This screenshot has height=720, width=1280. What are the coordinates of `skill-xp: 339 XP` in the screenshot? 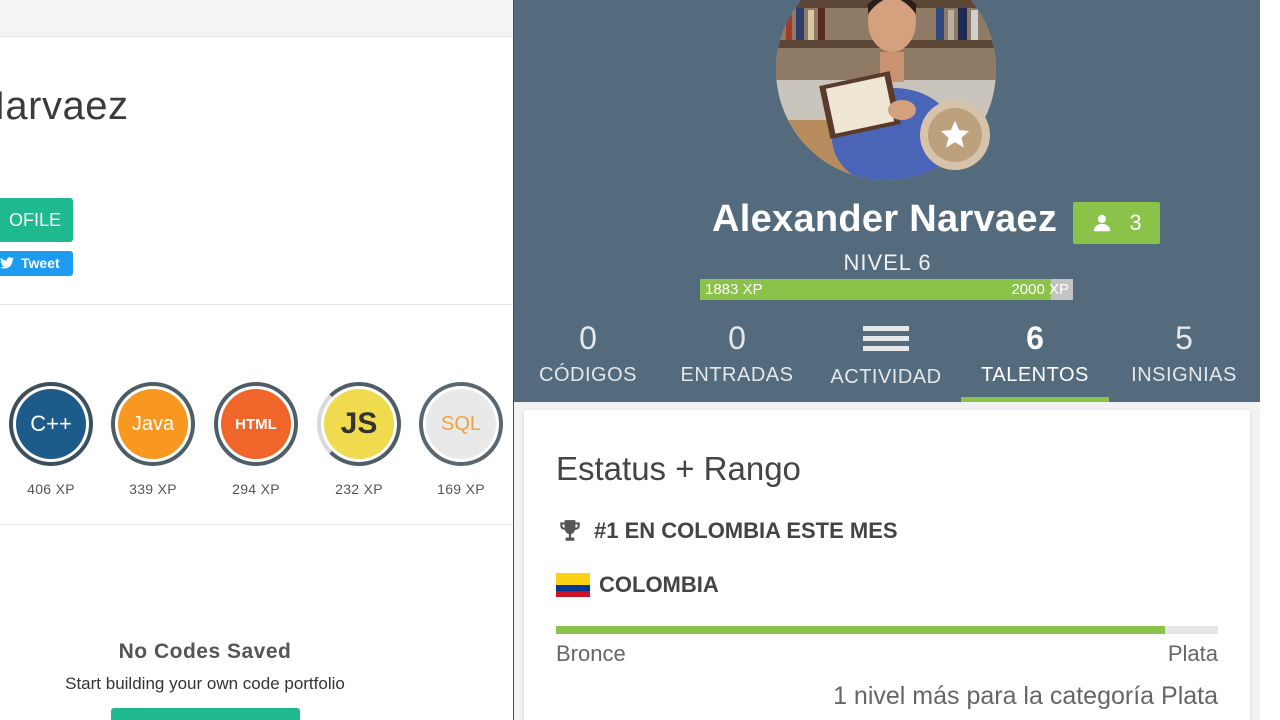 It's located at (153, 489).